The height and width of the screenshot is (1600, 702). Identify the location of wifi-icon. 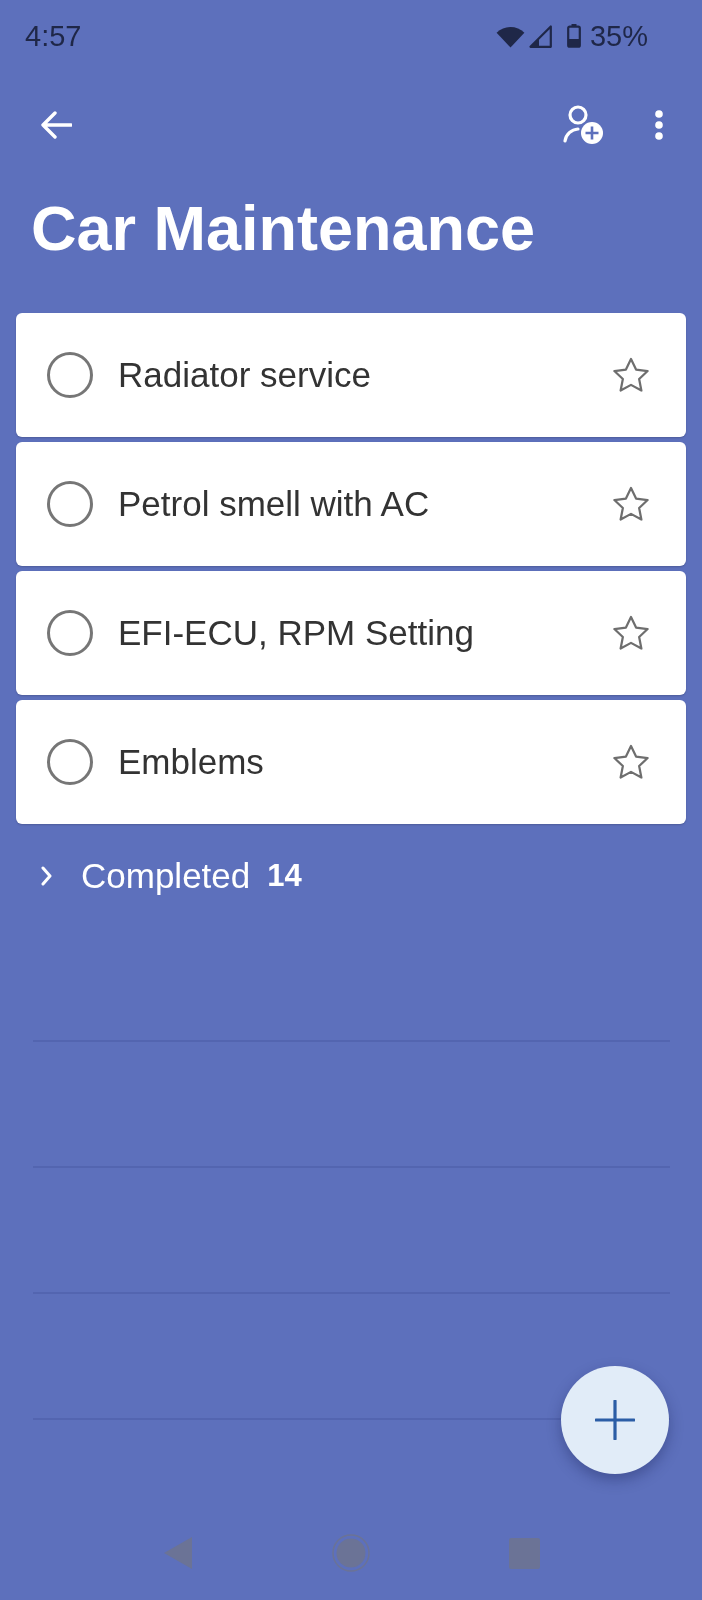
(510, 36).